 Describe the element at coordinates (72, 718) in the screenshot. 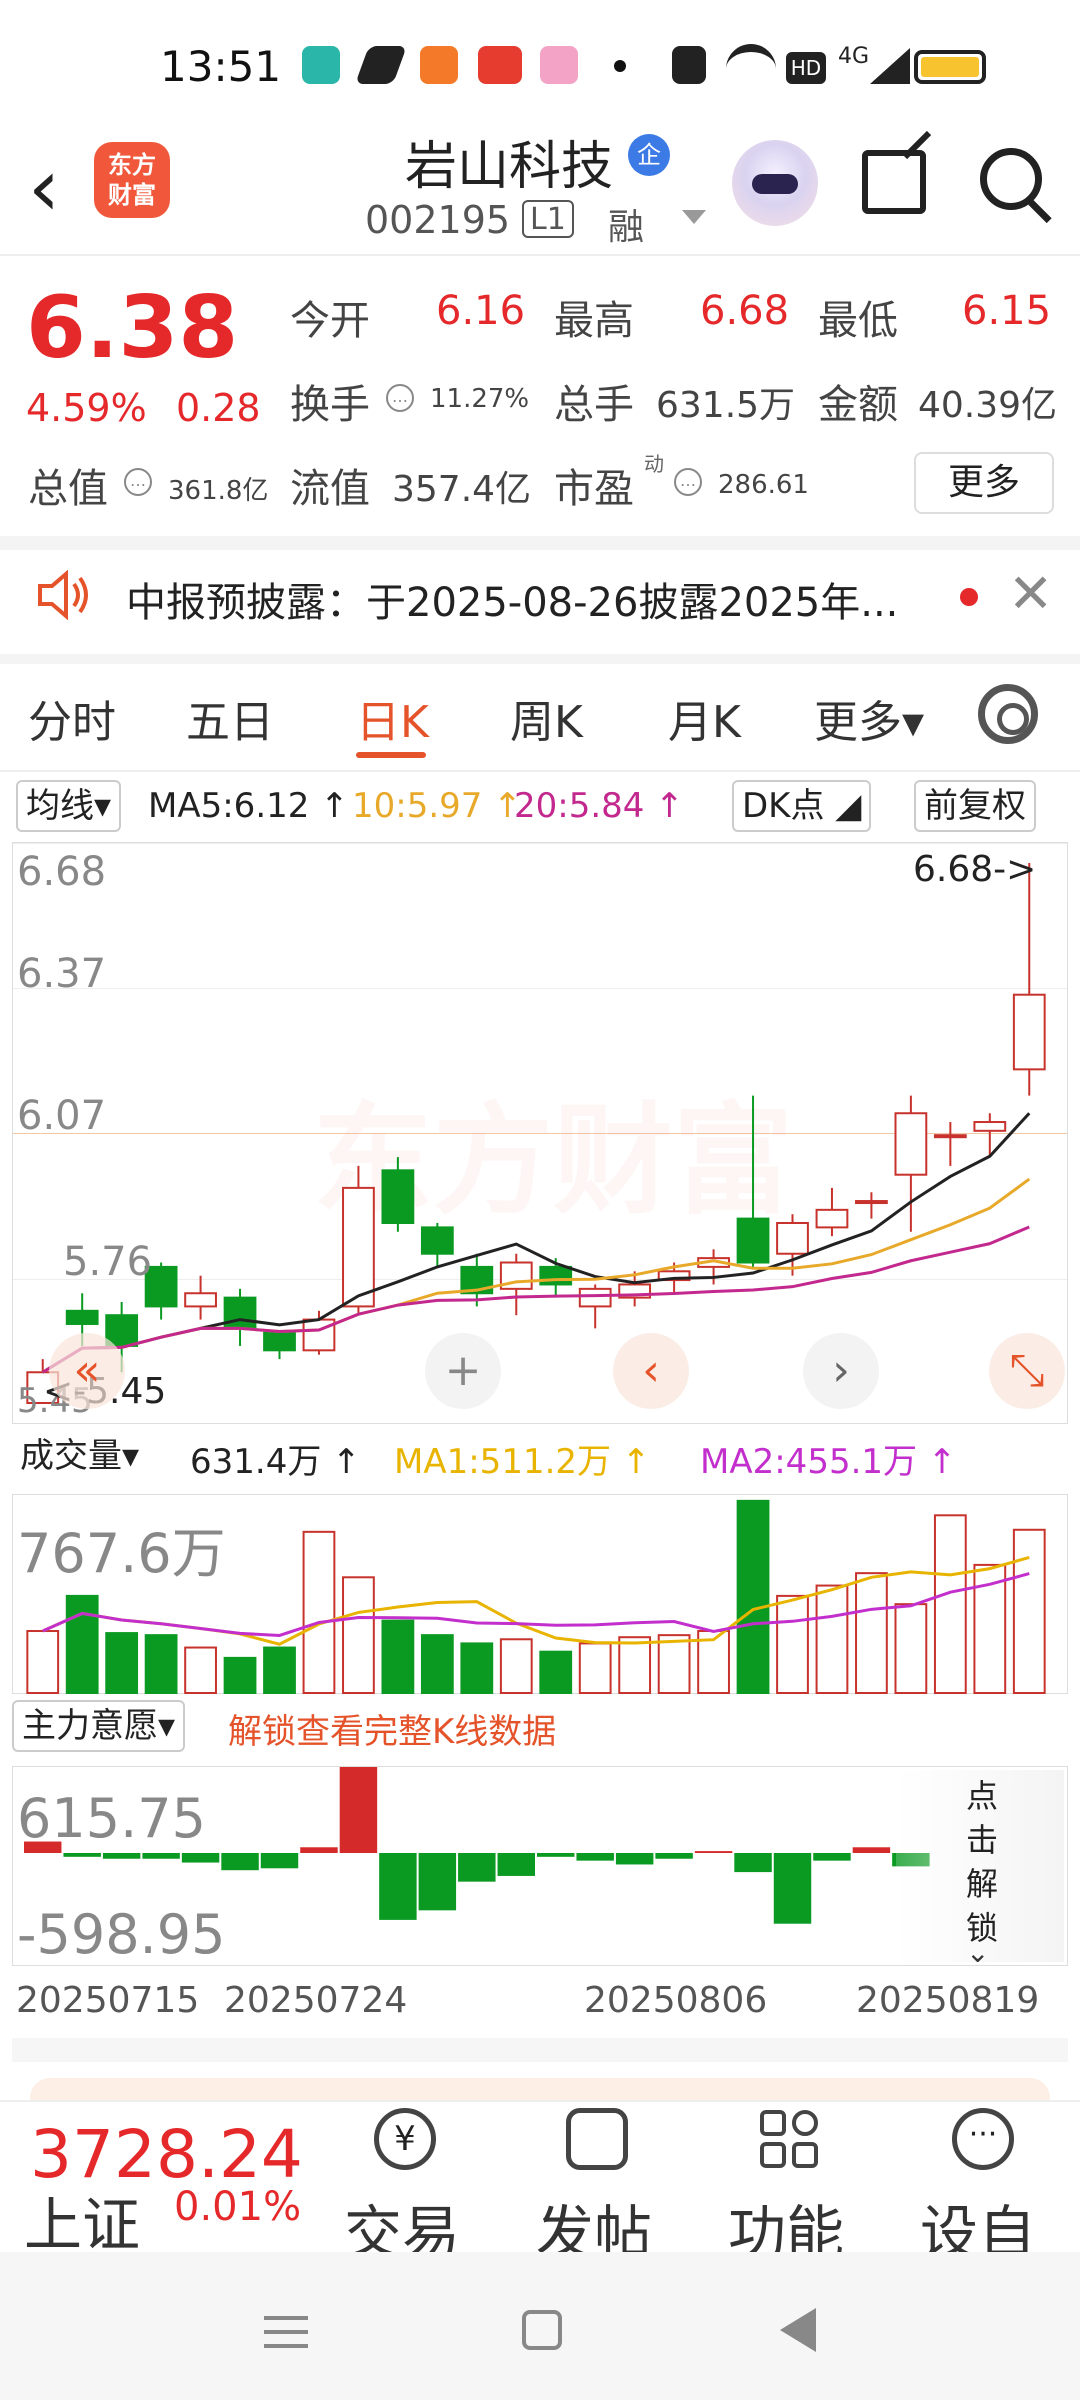

I see `tab-timeshare: 分时` at that location.